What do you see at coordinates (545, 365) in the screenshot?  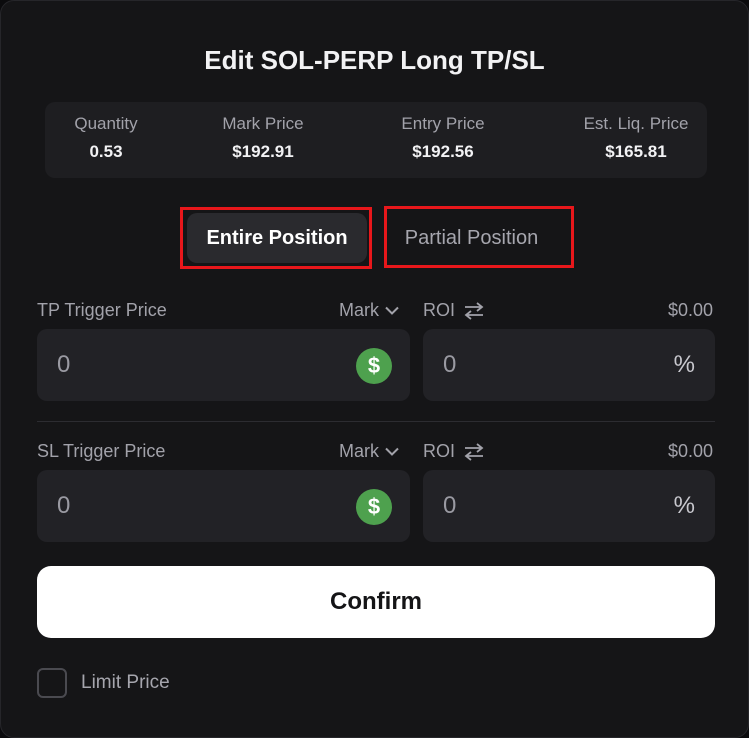 I see `tp-roi-input` at bounding box center [545, 365].